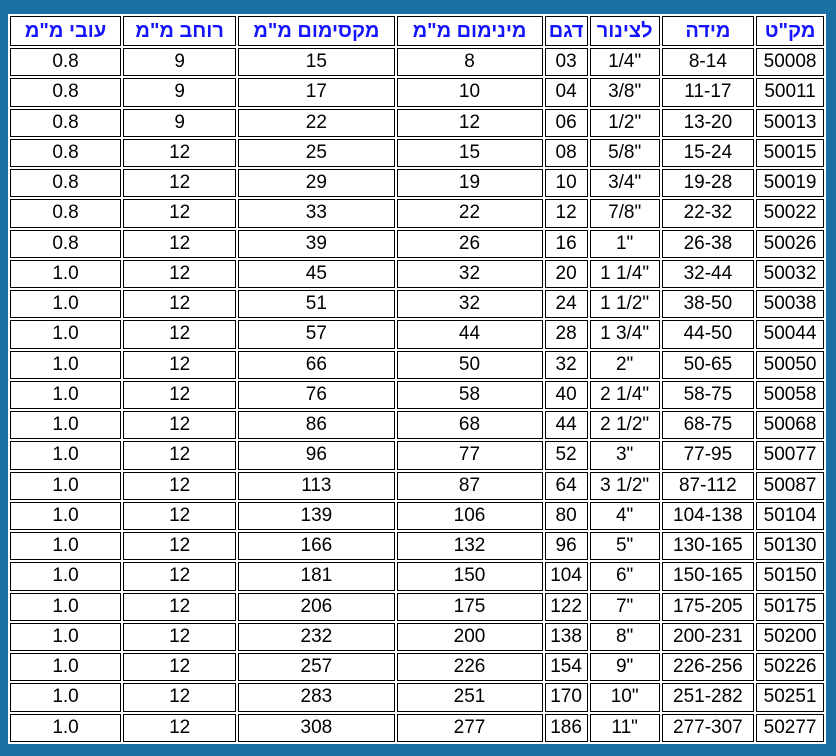 The image size is (836, 756). Describe the element at coordinates (316, 606) in the screenshot. I see `maximum-cell: 206` at that location.